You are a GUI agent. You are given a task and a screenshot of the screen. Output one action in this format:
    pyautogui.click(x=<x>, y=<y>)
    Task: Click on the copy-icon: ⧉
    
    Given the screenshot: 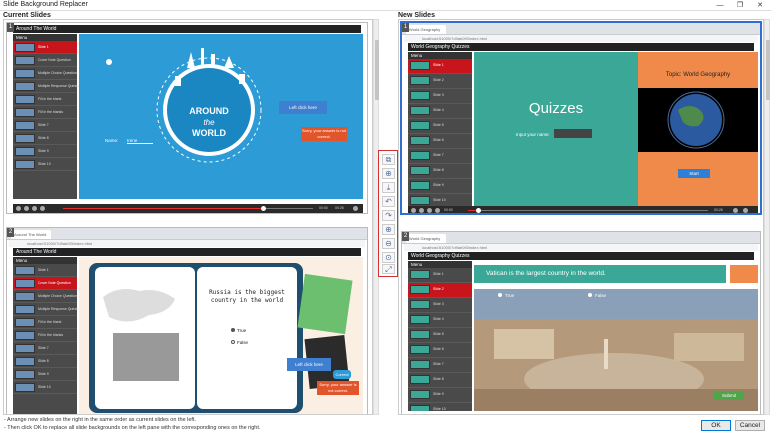 What is the action you would take?
    pyautogui.click(x=388, y=159)
    